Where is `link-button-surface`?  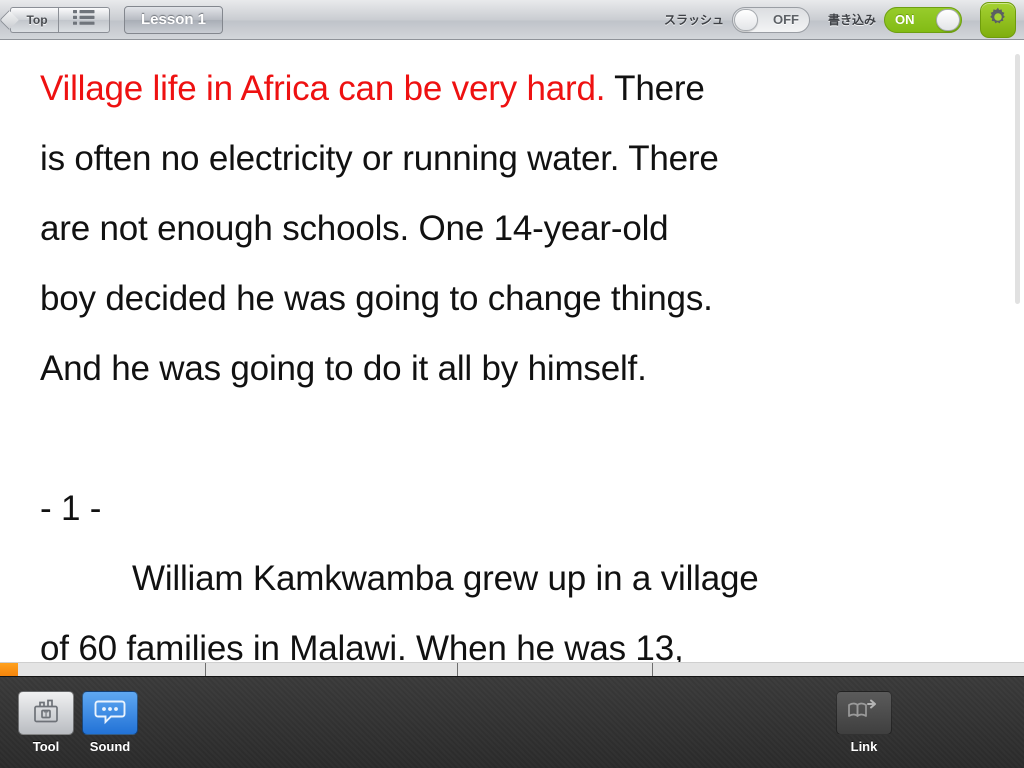 link-button-surface is located at coordinates (864, 713).